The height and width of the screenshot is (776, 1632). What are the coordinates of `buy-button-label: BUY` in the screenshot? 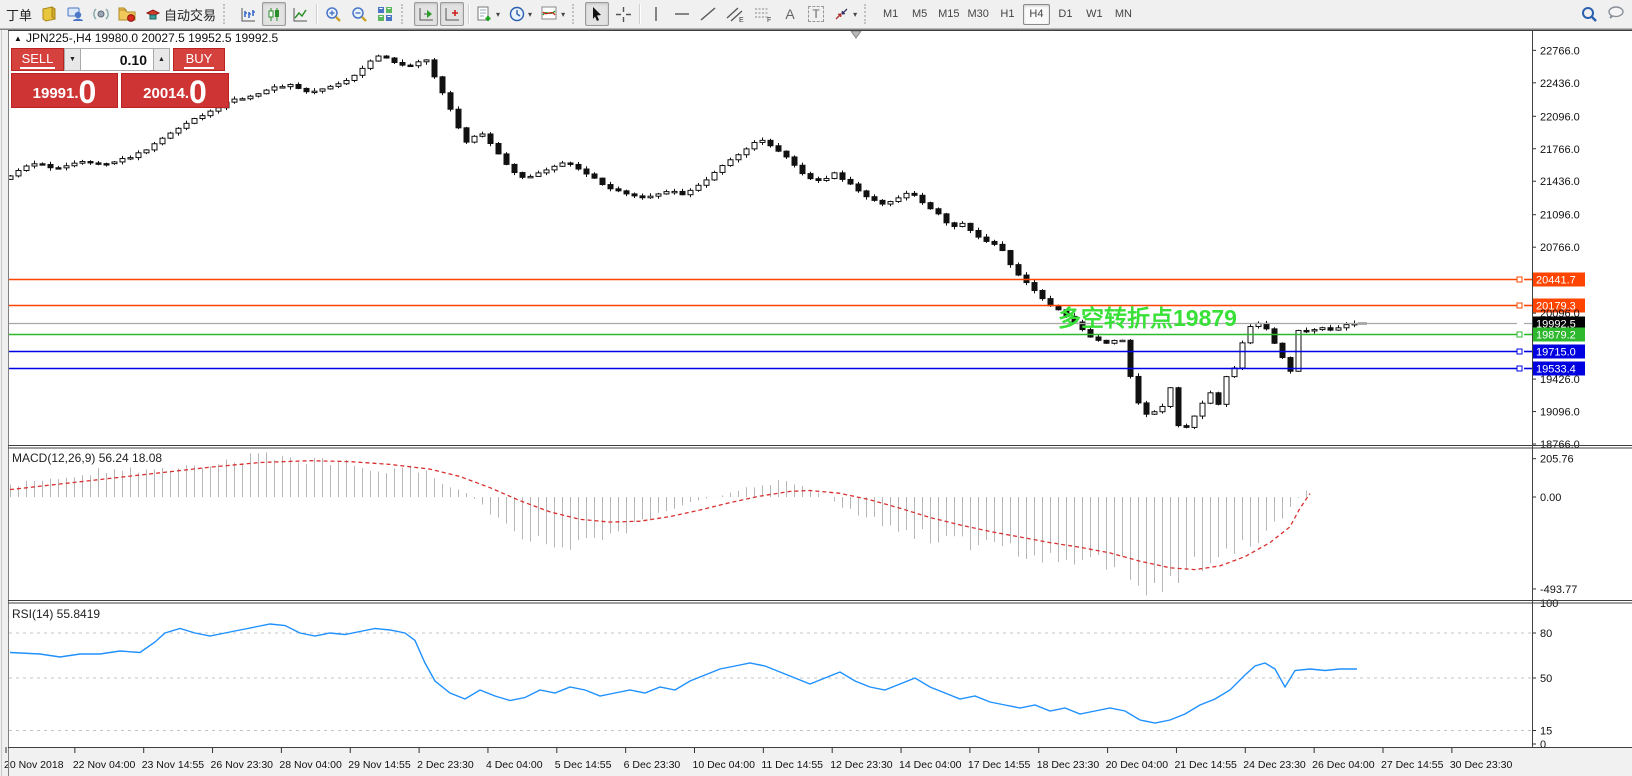 It's located at (199, 60).